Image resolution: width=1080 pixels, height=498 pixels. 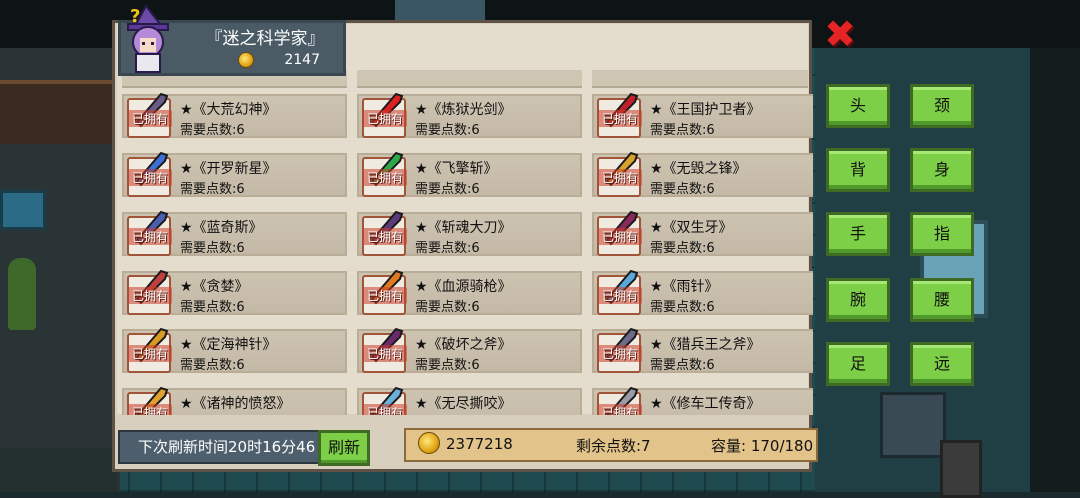 I want to click on item-name: ★《蓝奇斯》, so click(x=221, y=228).